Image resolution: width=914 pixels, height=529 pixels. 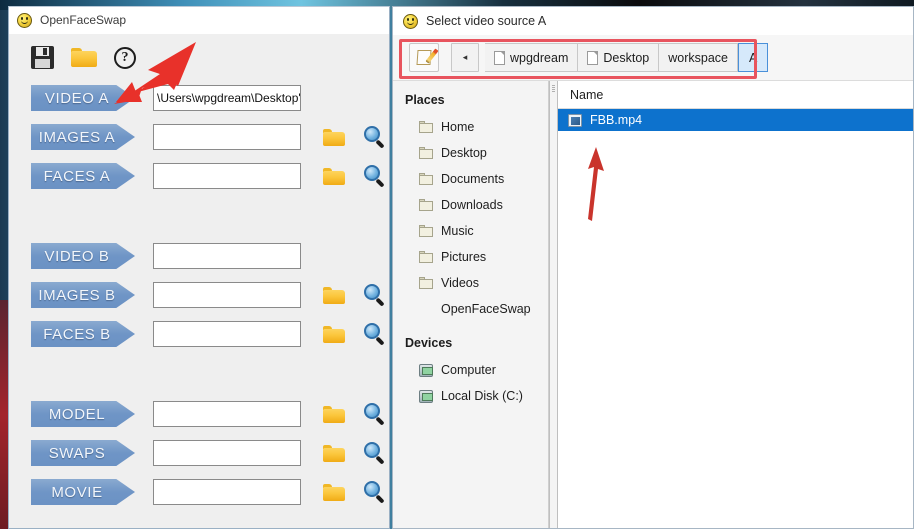 I want to click on label-faces-b: FACES B, so click(x=83, y=334).